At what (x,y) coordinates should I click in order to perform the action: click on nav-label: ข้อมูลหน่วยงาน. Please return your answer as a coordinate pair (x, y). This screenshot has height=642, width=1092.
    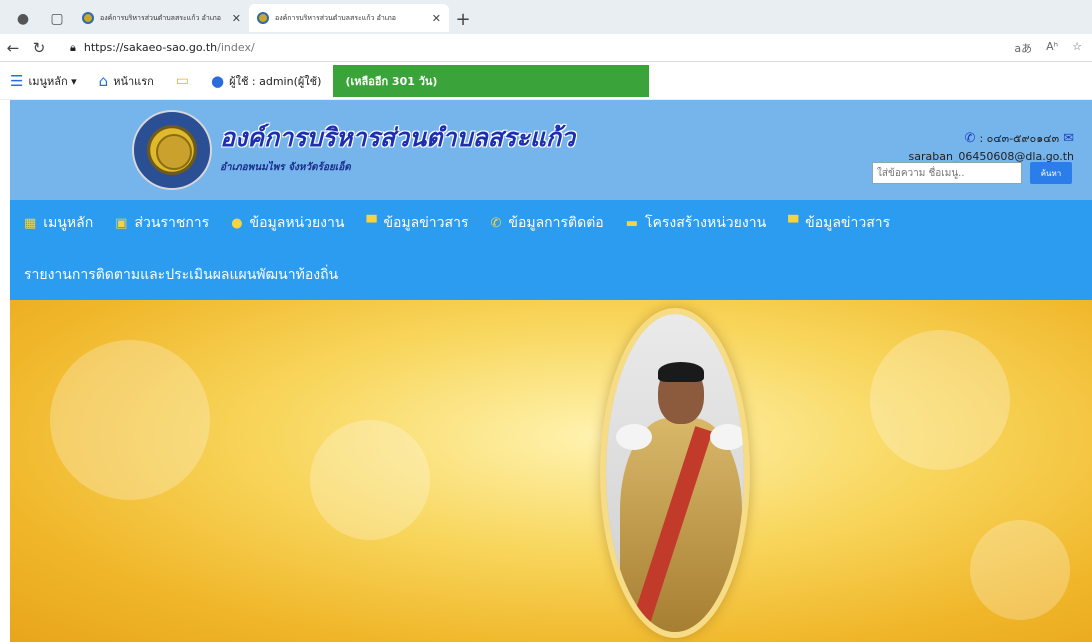
    Looking at the image, I should click on (297, 223).